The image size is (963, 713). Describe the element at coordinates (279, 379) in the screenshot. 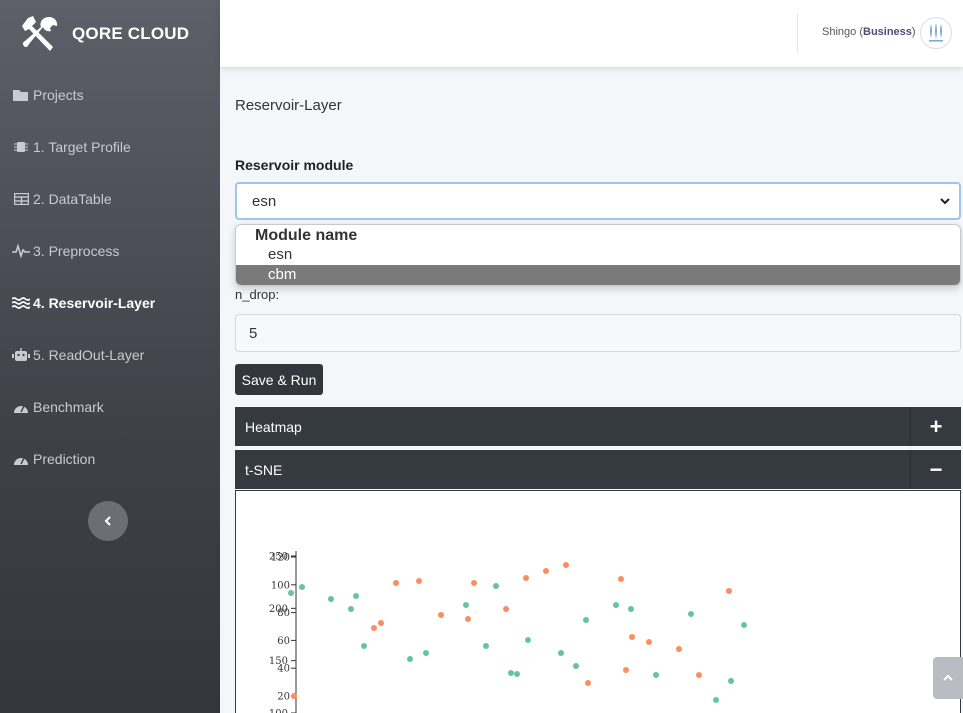

I see `save-run-button: Save & Run` at that location.